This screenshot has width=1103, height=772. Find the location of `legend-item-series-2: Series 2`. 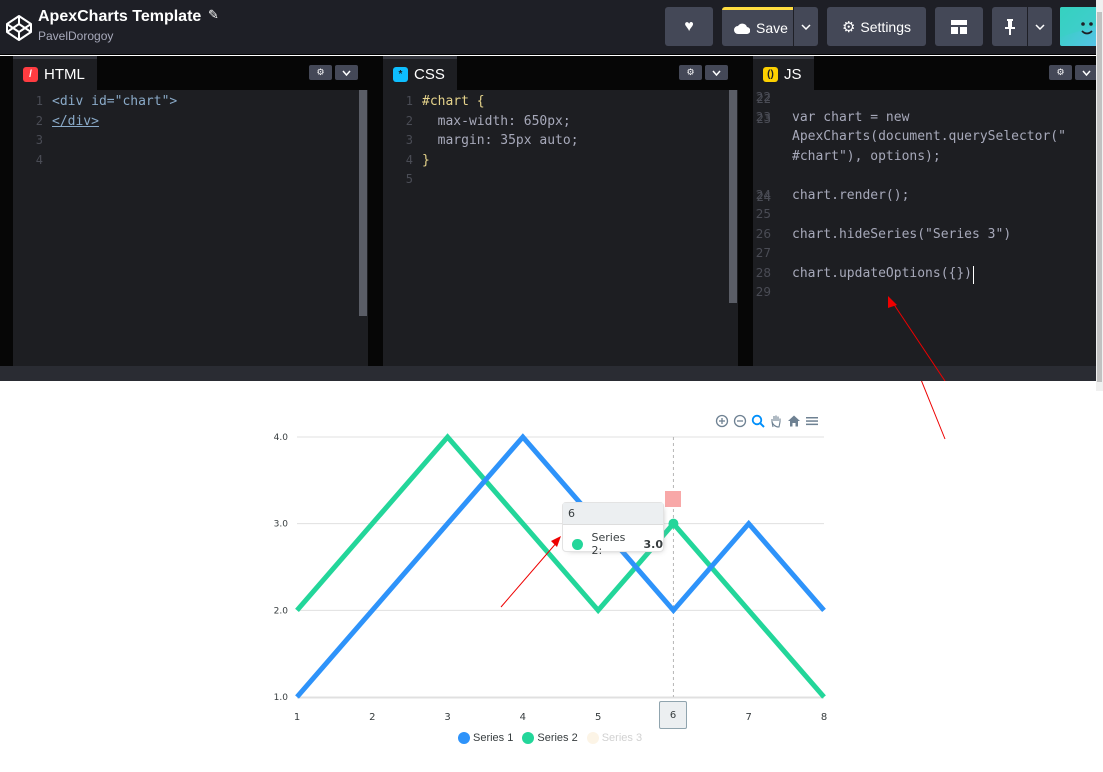

legend-item-series-2: Series 2 is located at coordinates (550, 738).